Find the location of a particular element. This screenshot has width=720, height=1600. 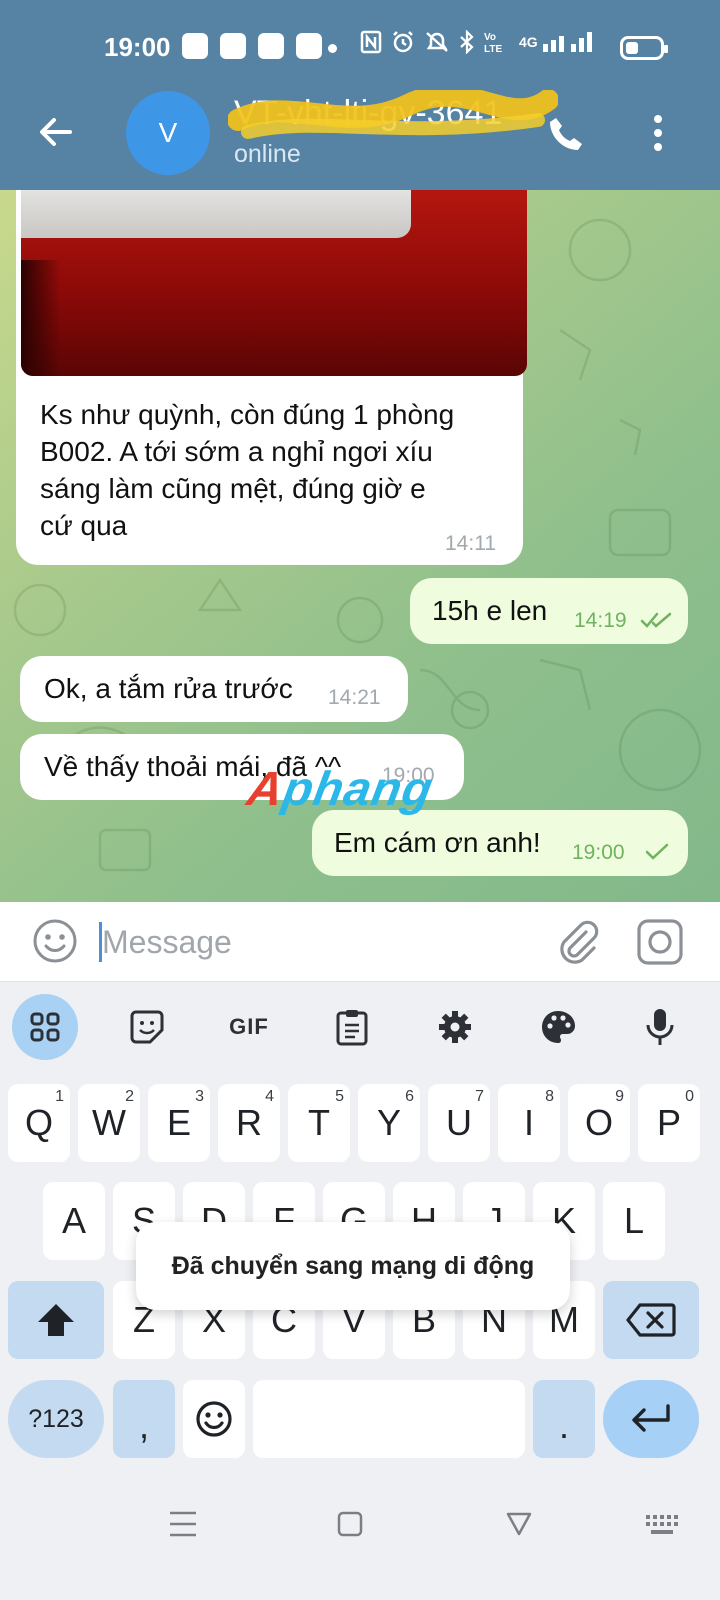

double-check-read-icon is located at coordinates (656, 620).